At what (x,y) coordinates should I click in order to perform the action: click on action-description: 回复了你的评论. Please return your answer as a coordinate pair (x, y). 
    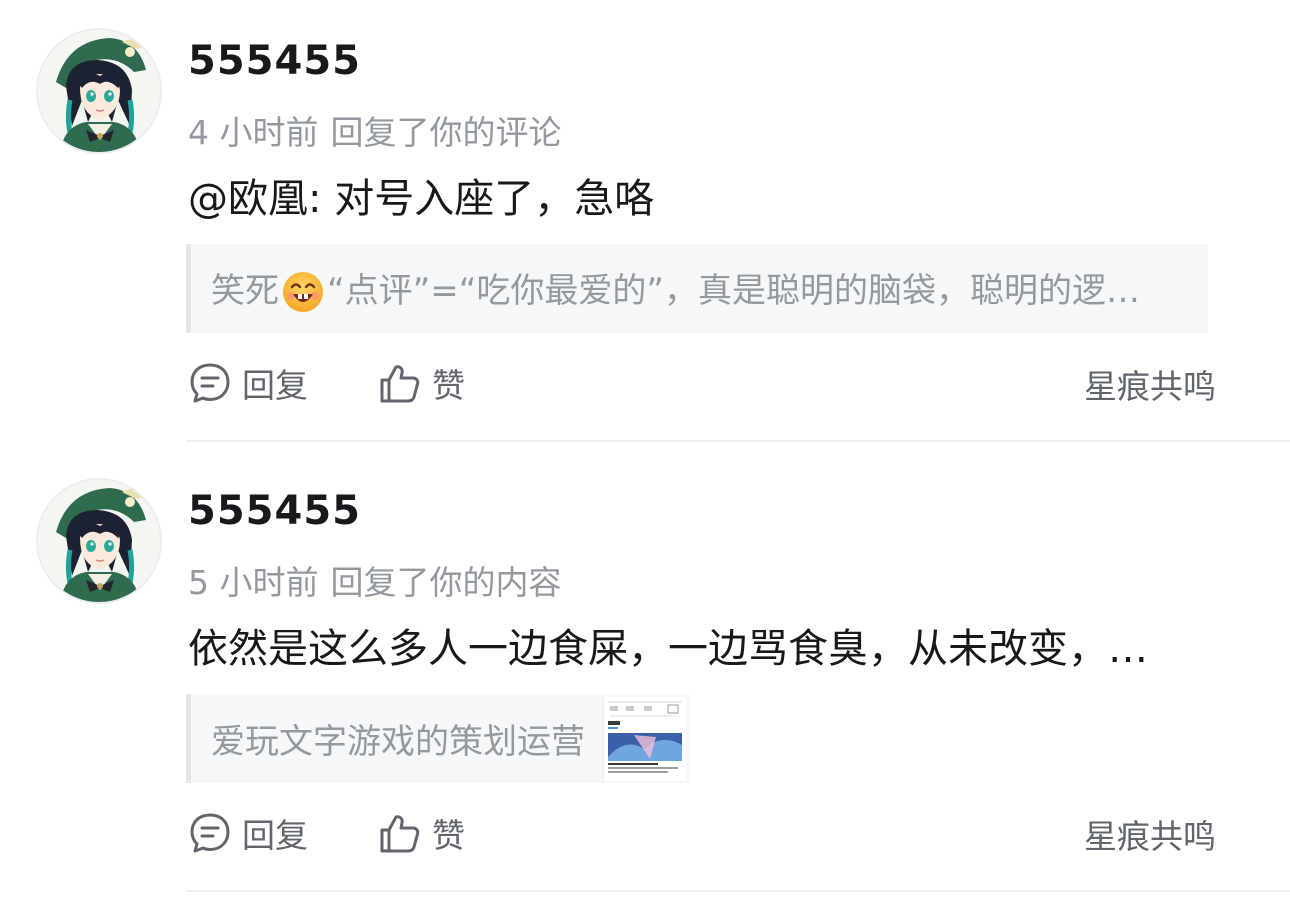
    Looking at the image, I should click on (446, 132).